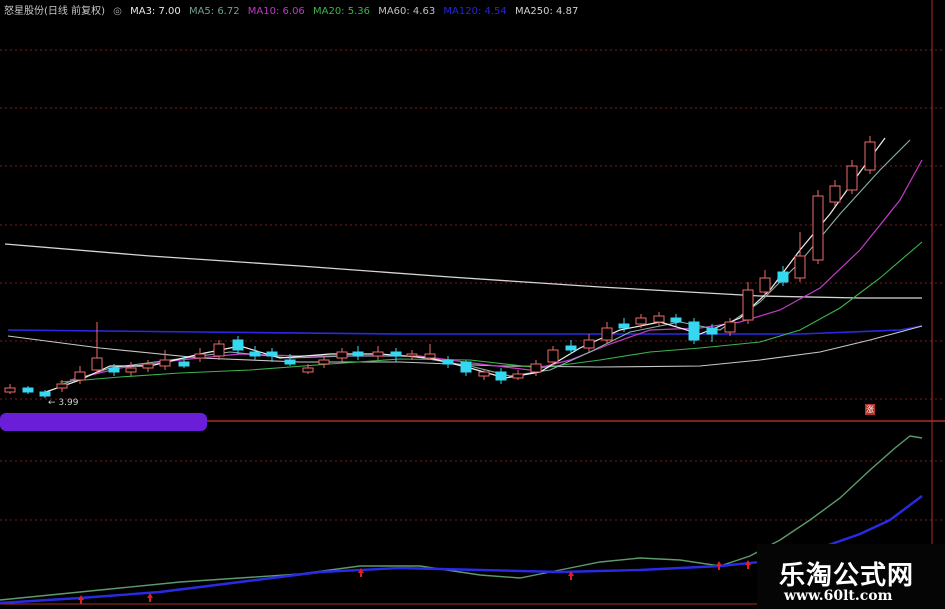 This screenshot has width=945, height=609. What do you see at coordinates (68, 403) in the screenshot?
I see `price-low-label: 3.99` at bounding box center [68, 403].